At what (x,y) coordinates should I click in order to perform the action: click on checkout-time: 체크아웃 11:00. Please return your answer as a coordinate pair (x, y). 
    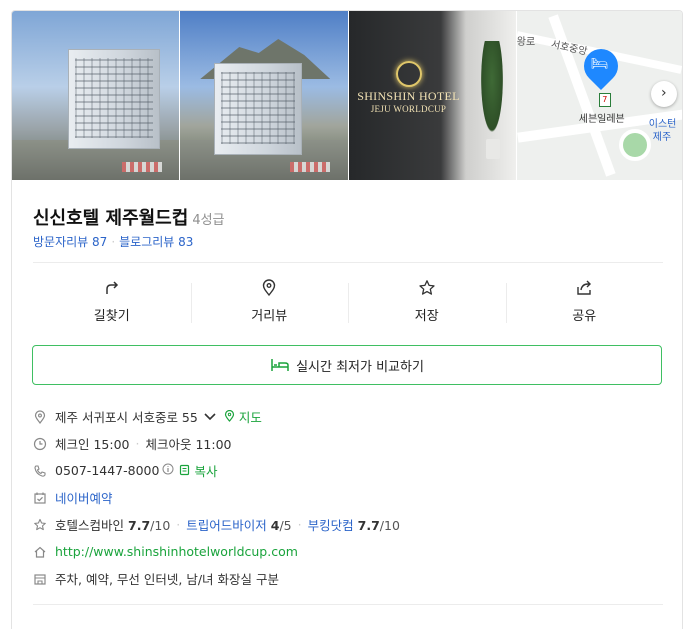
    Looking at the image, I should click on (188, 444).